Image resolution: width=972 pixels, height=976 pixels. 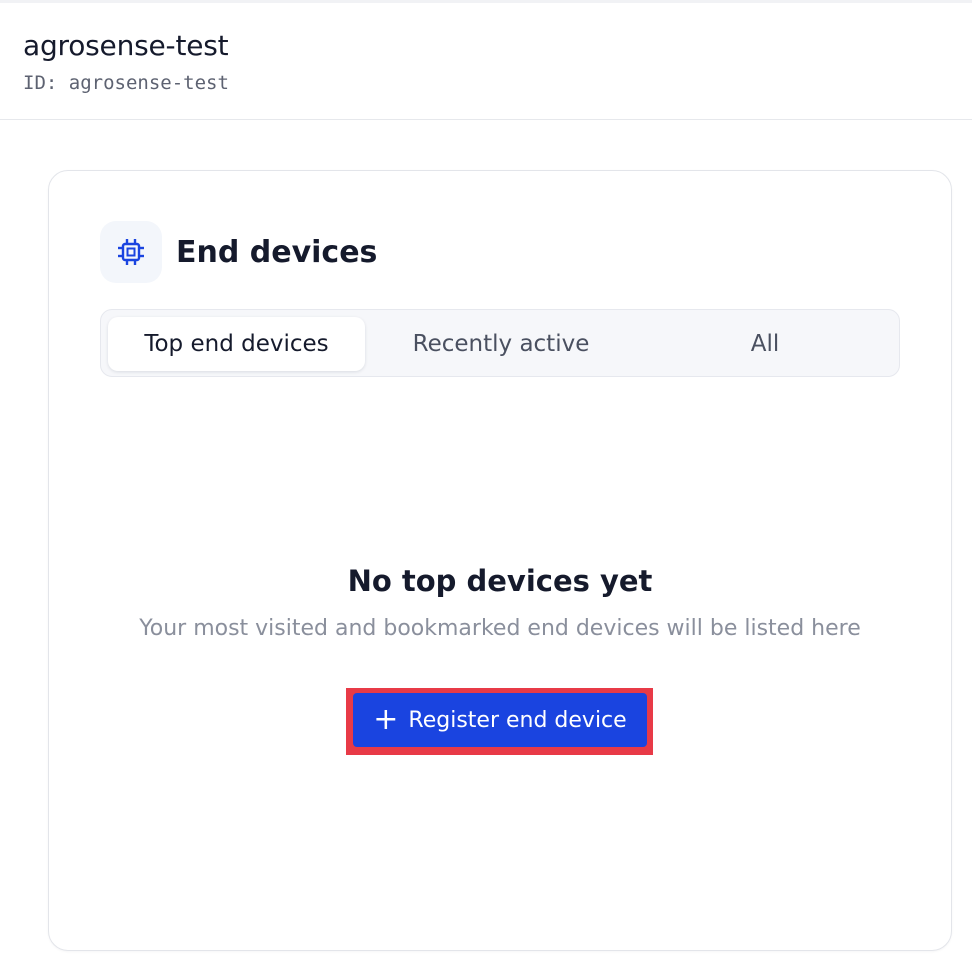 I want to click on tab-top-end-devices: Top end devices, so click(x=236, y=344).